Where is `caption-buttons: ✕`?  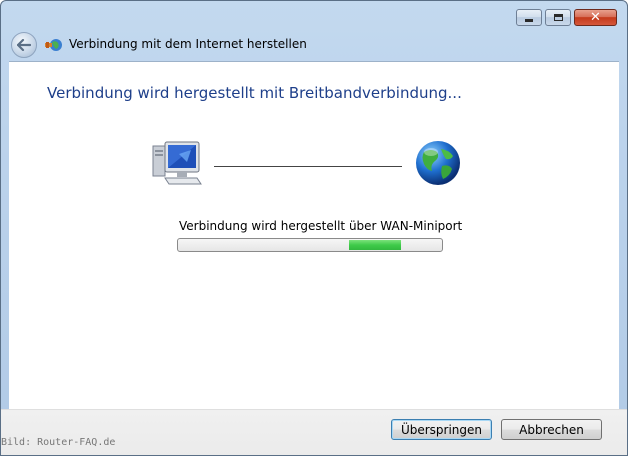 caption-buttons: ✕ is located at coordinates (565, 17).